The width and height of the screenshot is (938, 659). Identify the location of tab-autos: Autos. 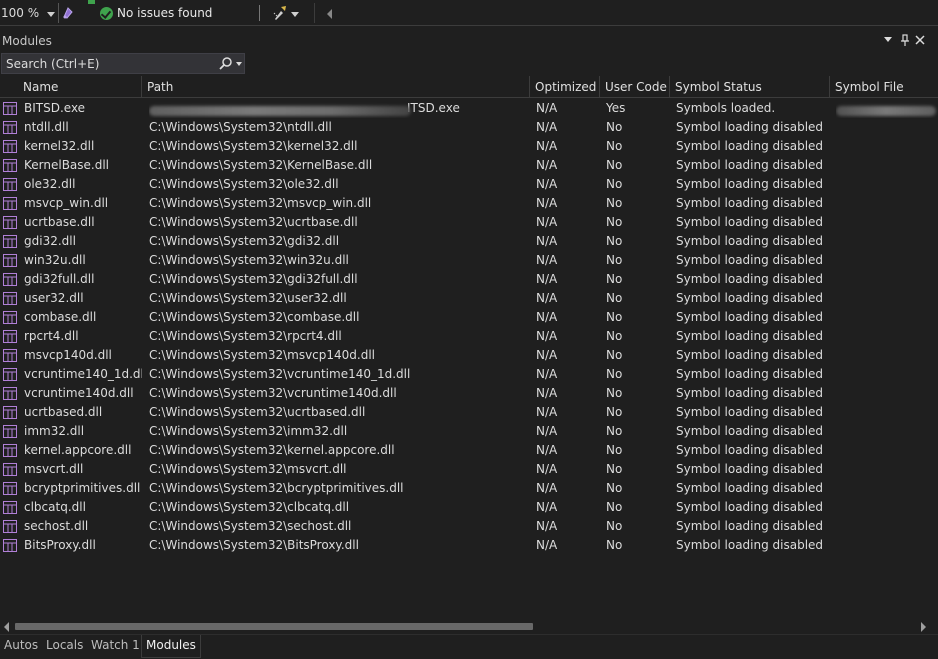
(21, 646).